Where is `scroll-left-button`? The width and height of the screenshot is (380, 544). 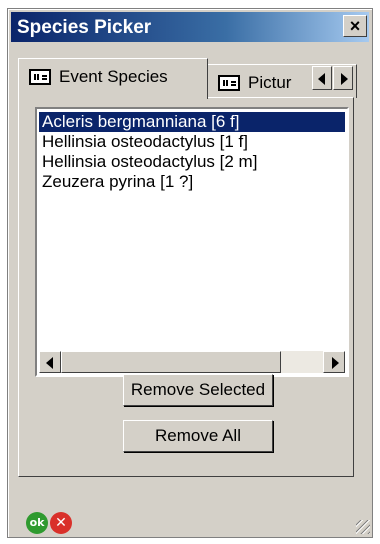
scroll-left-button is located at coordinates (50, 362).